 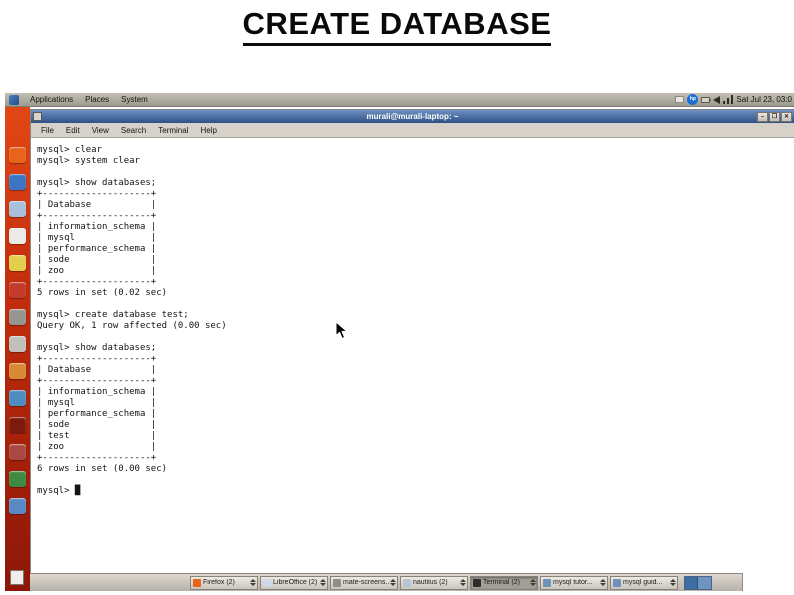 I want to click on slide-title-text: CREATE DATABASE, so click(x=397, y=26).